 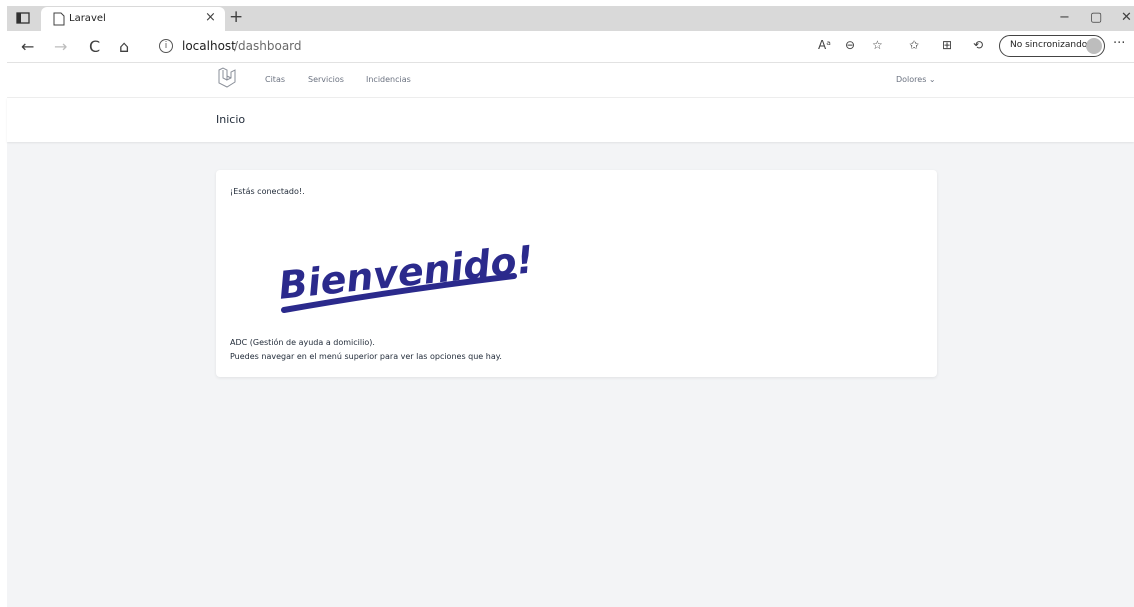 I want to click on more-options-icon: ···, so click(x=1119, y=43).